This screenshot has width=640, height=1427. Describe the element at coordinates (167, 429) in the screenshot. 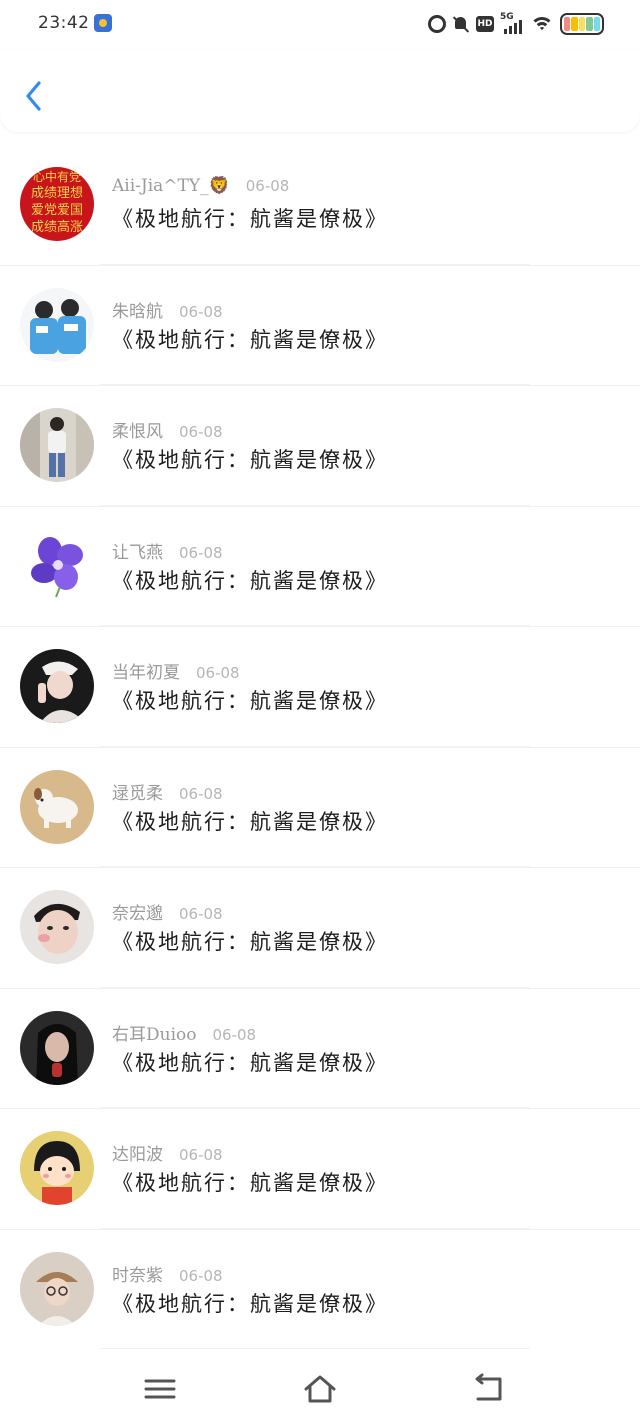

I see `comment-meta: 柔恨风 06-08` at that location.